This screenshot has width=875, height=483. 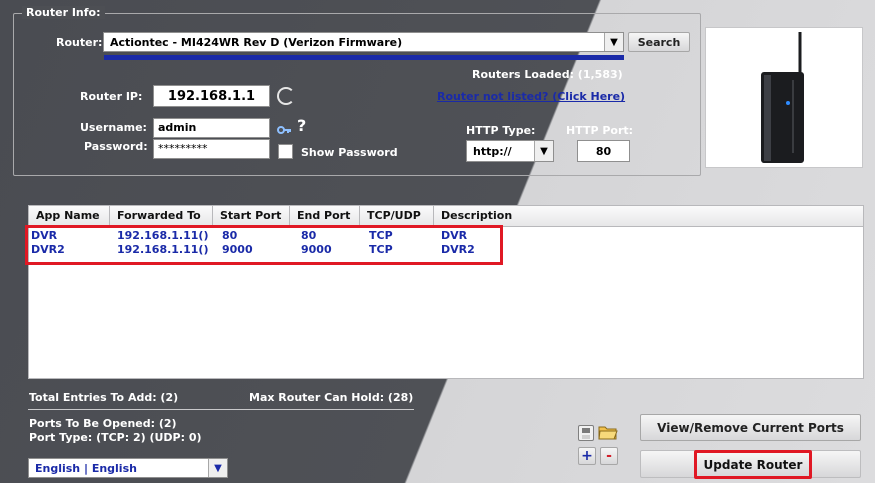 I want to click on column-header-start-port: Start Port, so click(x=251, y=216).